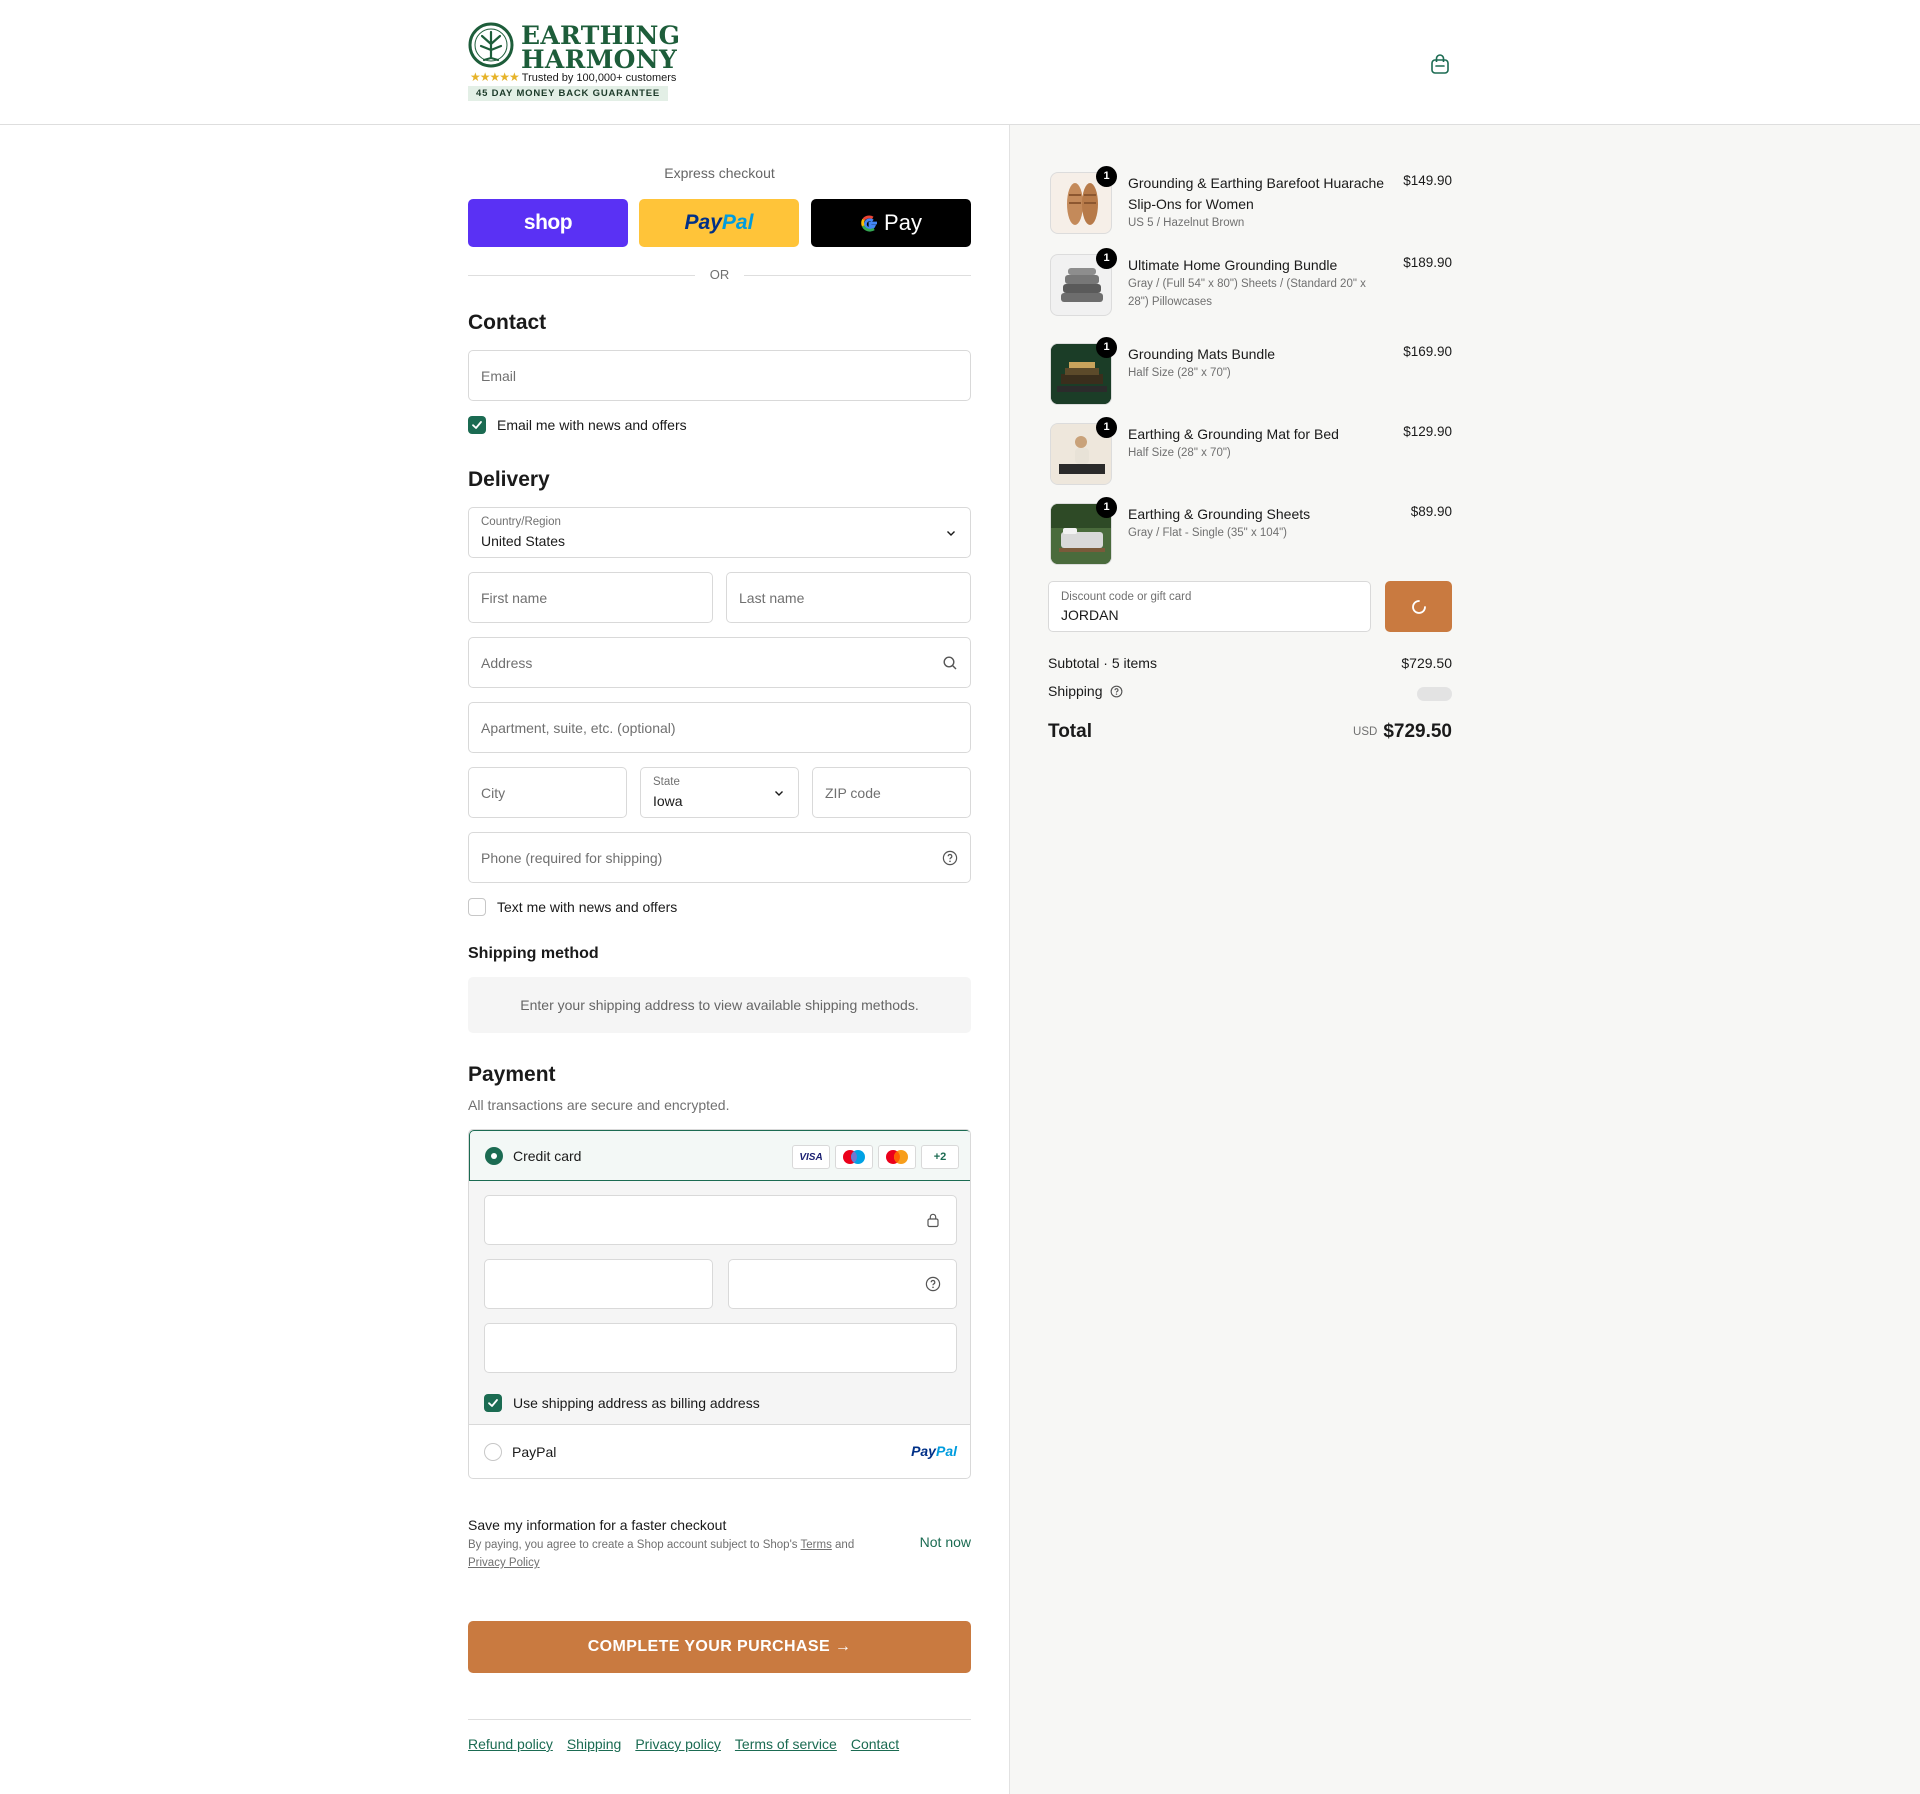  What do you see at coordinates (504, 1563) in the screenshot?
I see `privacy-policy-link: Privacy Policy` at bounding box center [504, 1563].